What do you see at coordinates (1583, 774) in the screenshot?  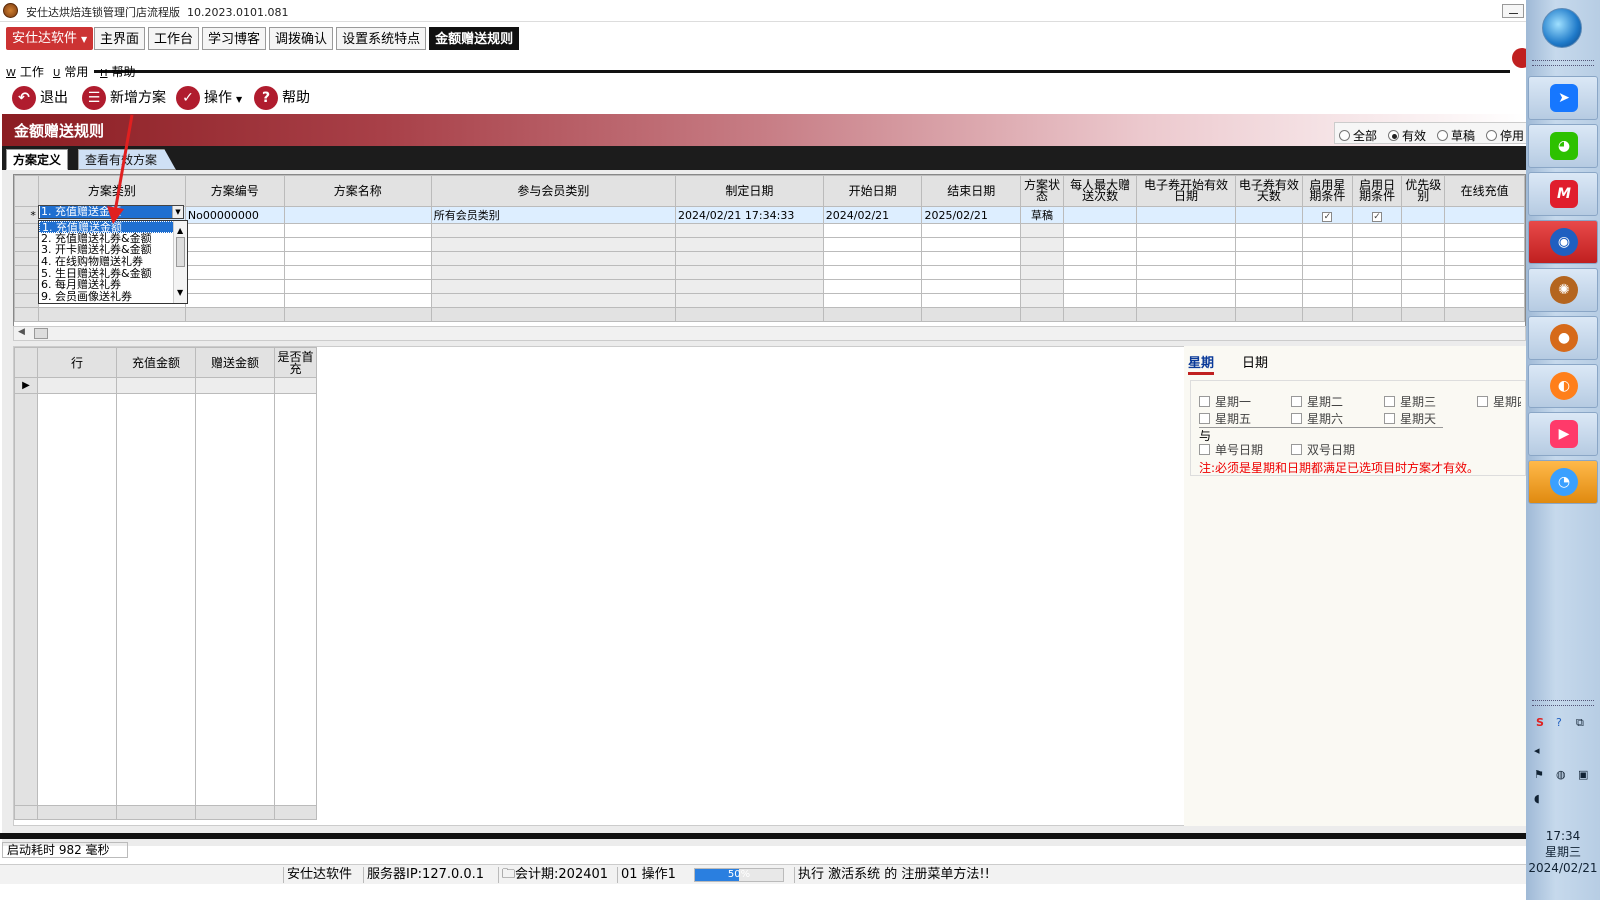 I see `network-icon: ▣` at bounding box center [1583, 774].